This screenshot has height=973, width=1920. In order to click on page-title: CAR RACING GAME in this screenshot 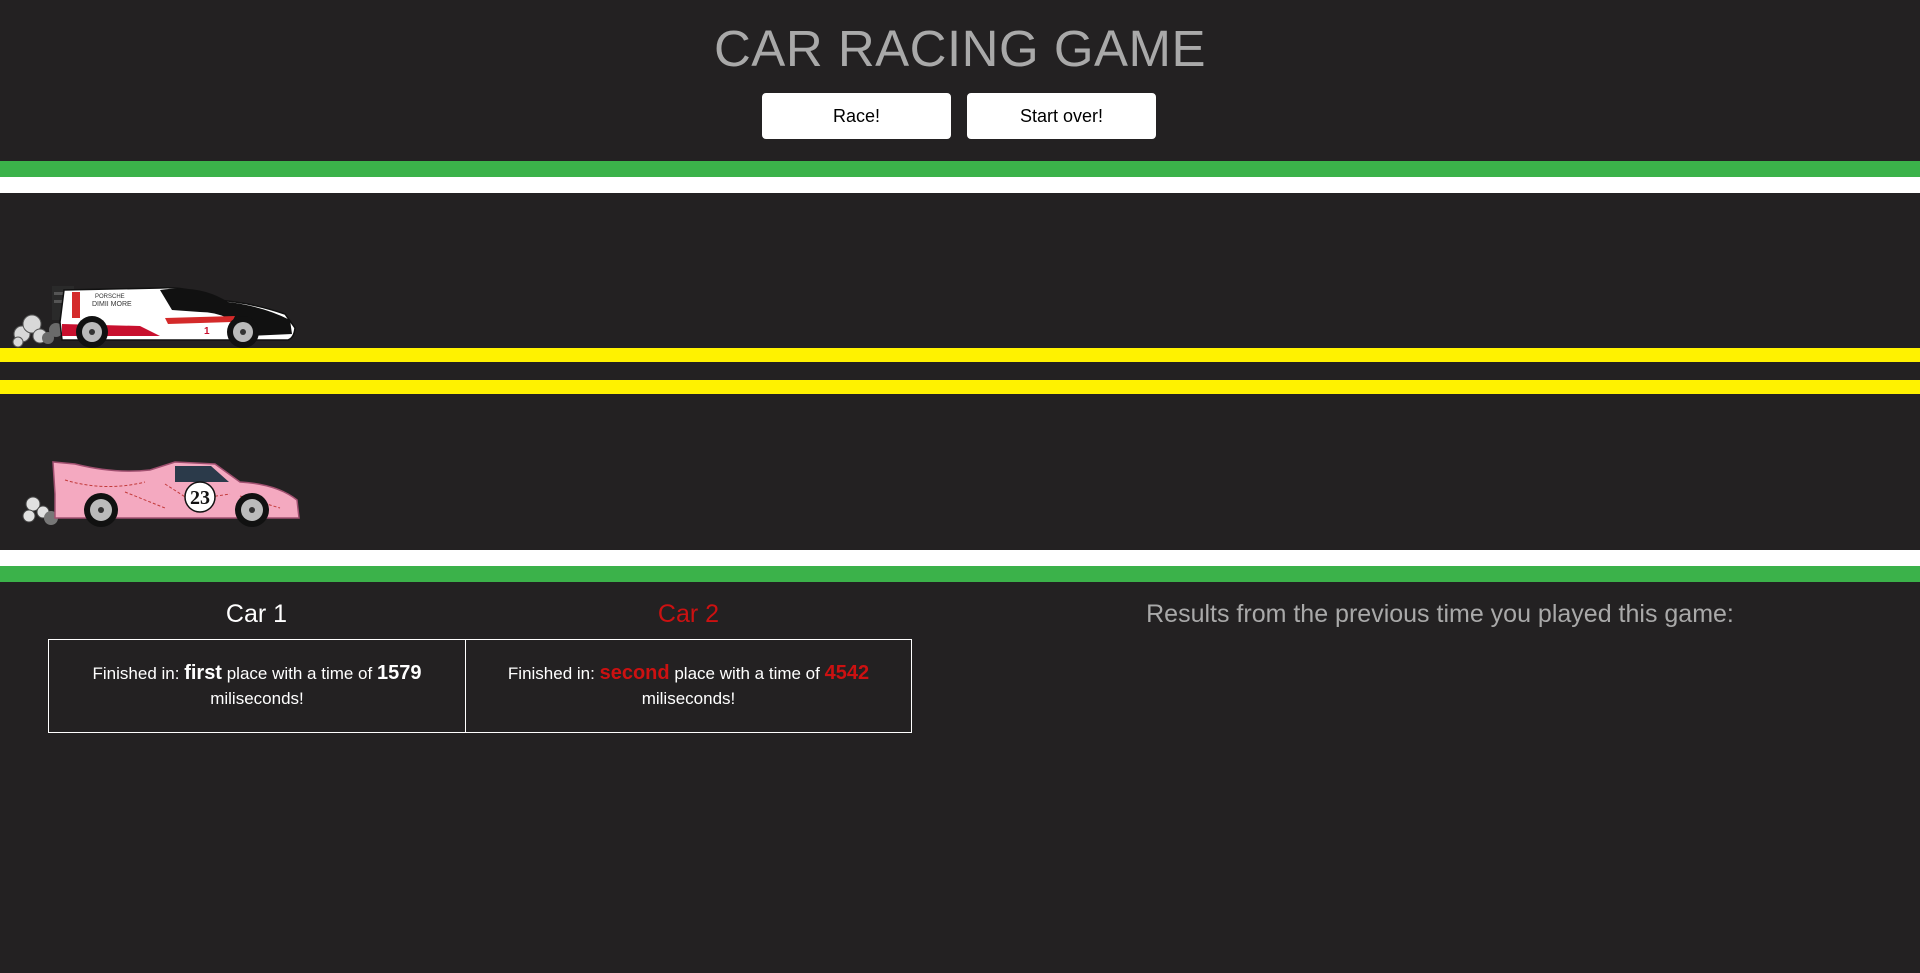, I will do `click(960, 48)`.